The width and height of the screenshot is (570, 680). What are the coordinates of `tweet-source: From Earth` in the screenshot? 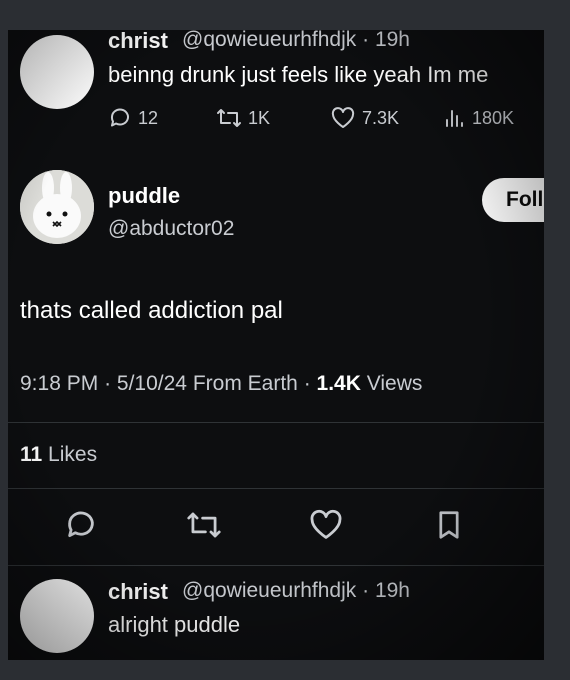 It's located at (245, 383).